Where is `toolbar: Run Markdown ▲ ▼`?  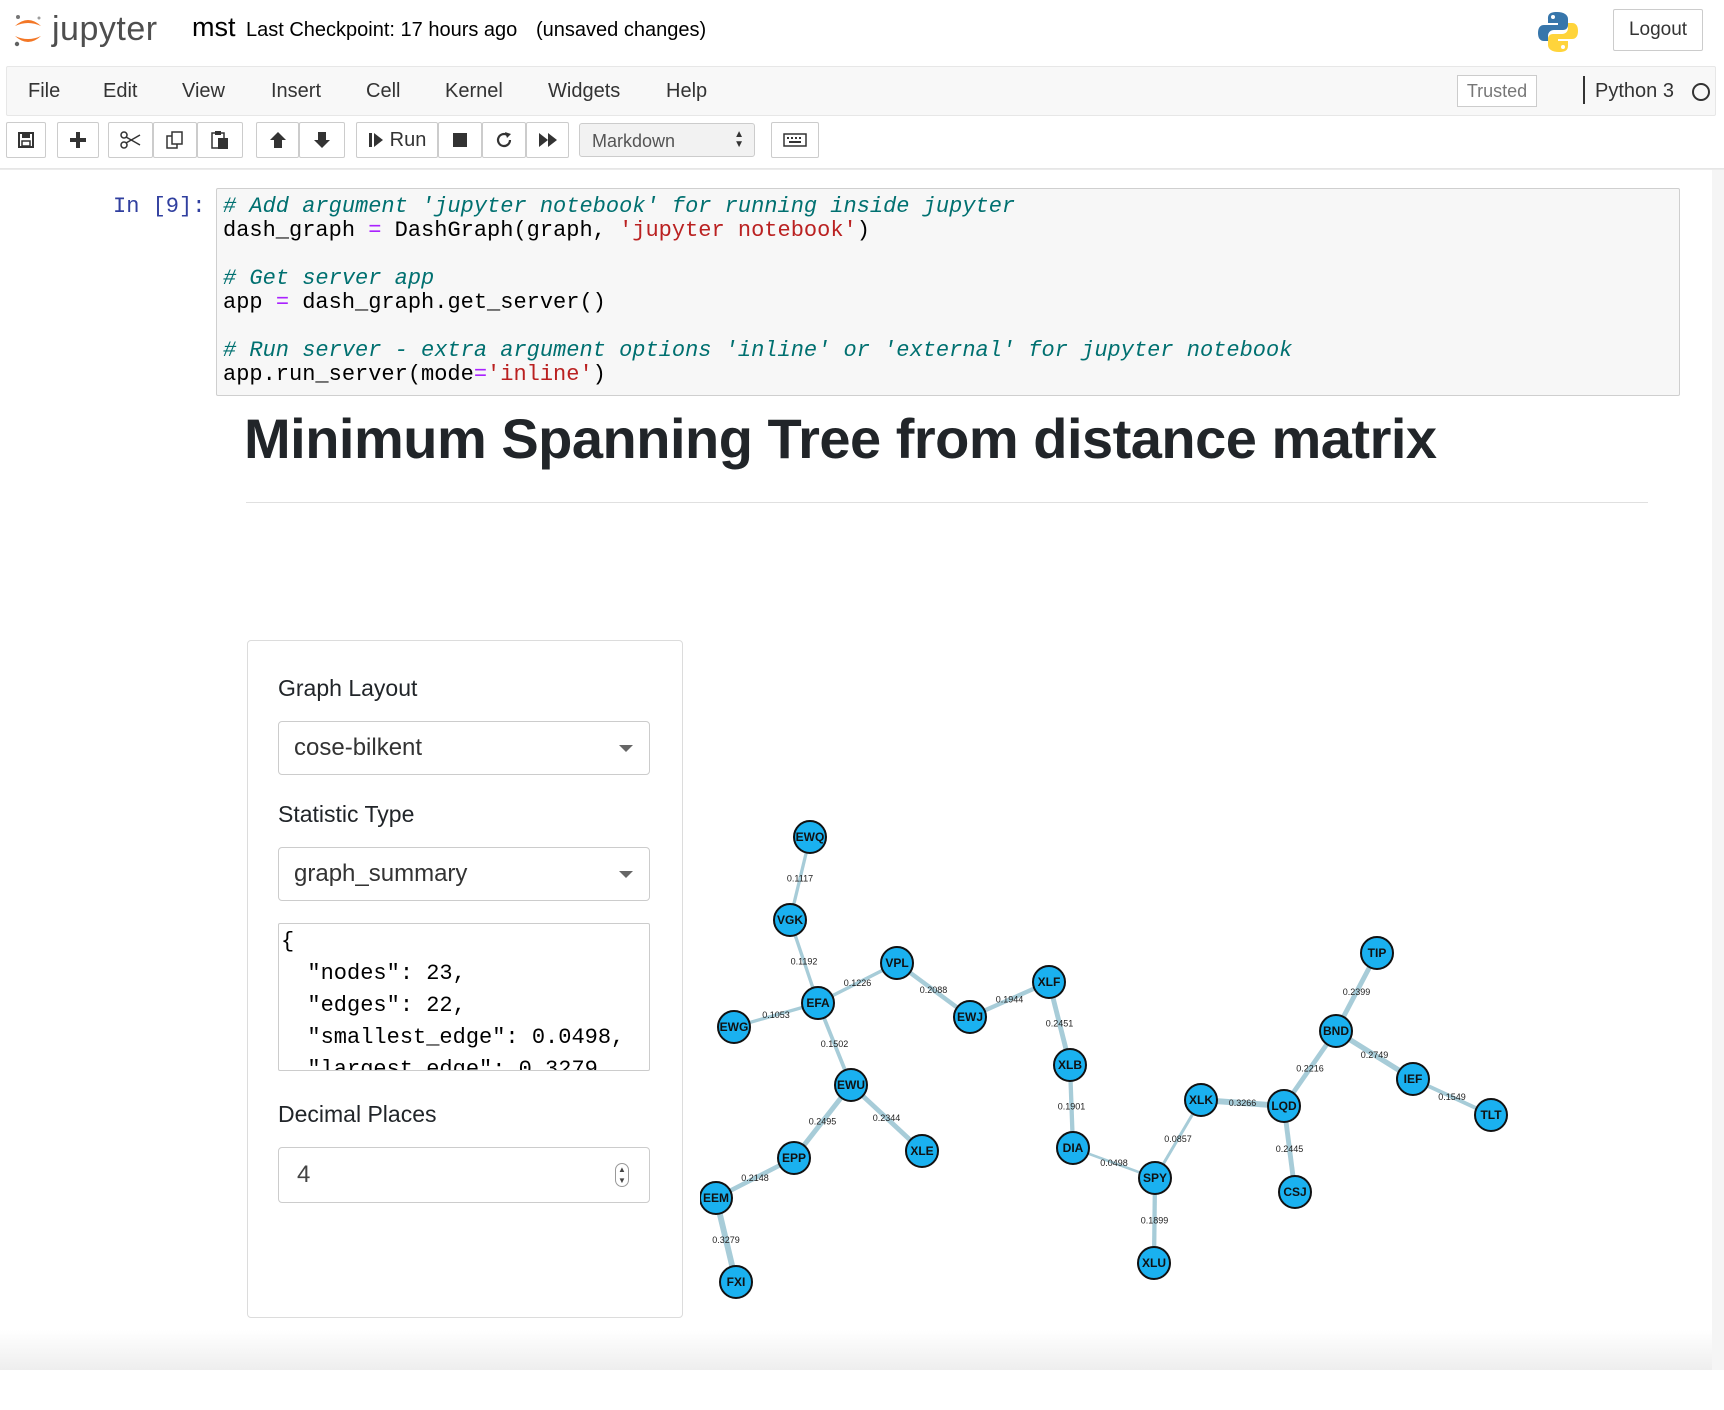 toolbar: Run Markdown ▲ ▼ is located at coordinates (862, 142).